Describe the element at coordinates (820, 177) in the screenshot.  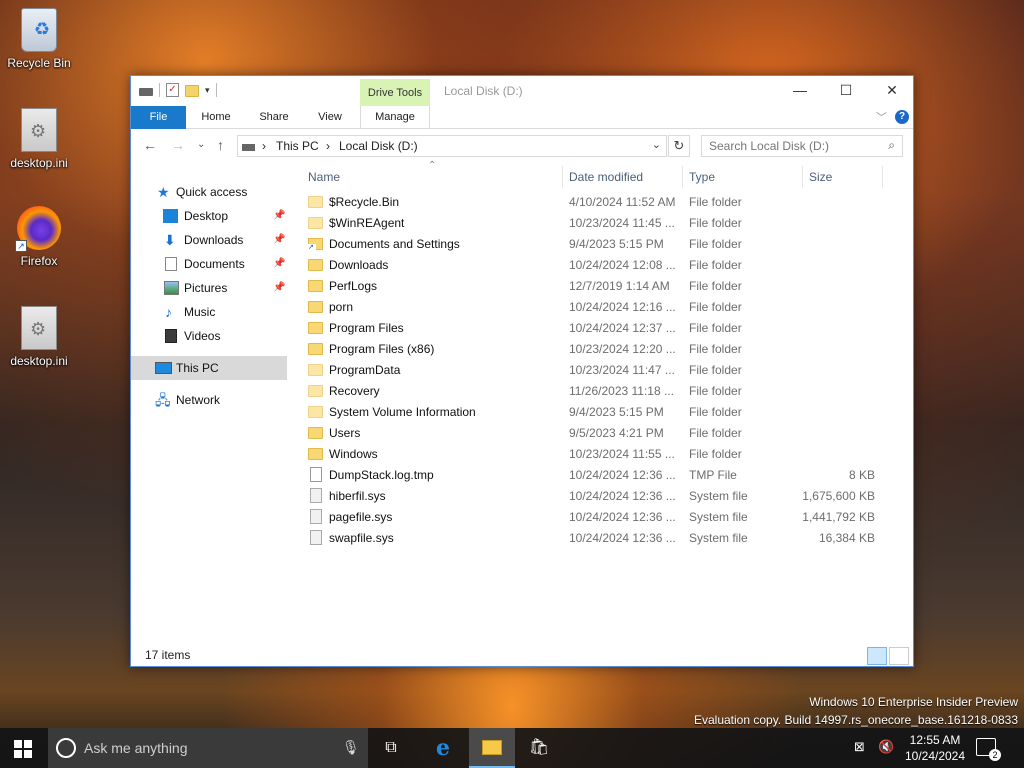
I see `column-header-size: Size` at that location.